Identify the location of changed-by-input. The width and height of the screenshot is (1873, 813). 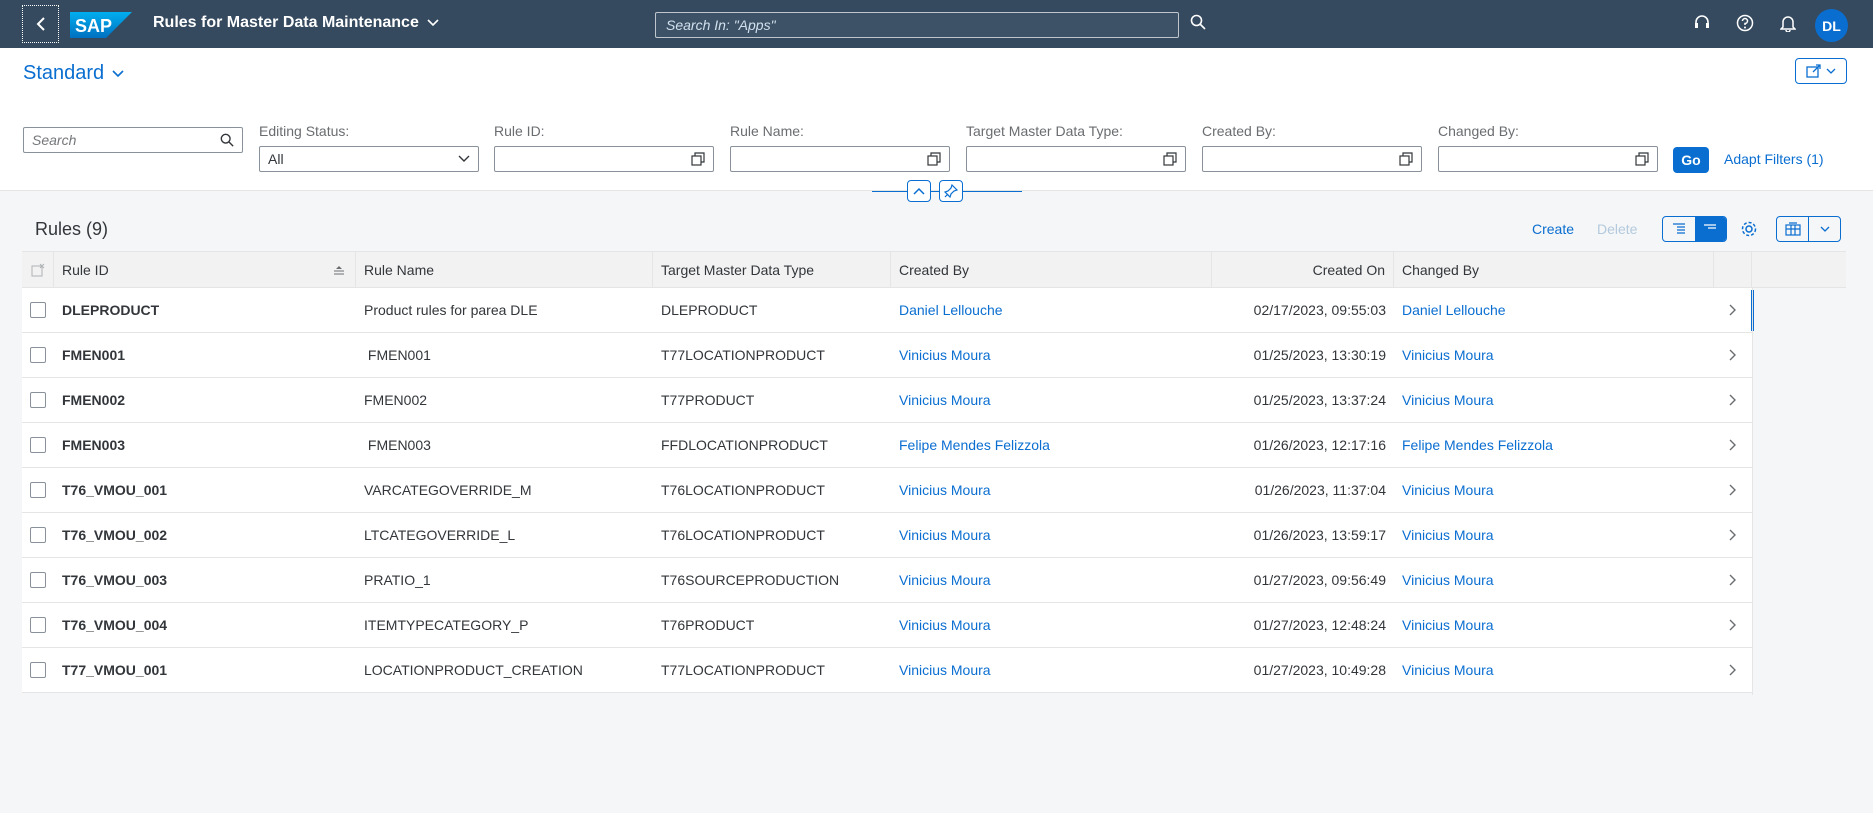
(1548, 159).